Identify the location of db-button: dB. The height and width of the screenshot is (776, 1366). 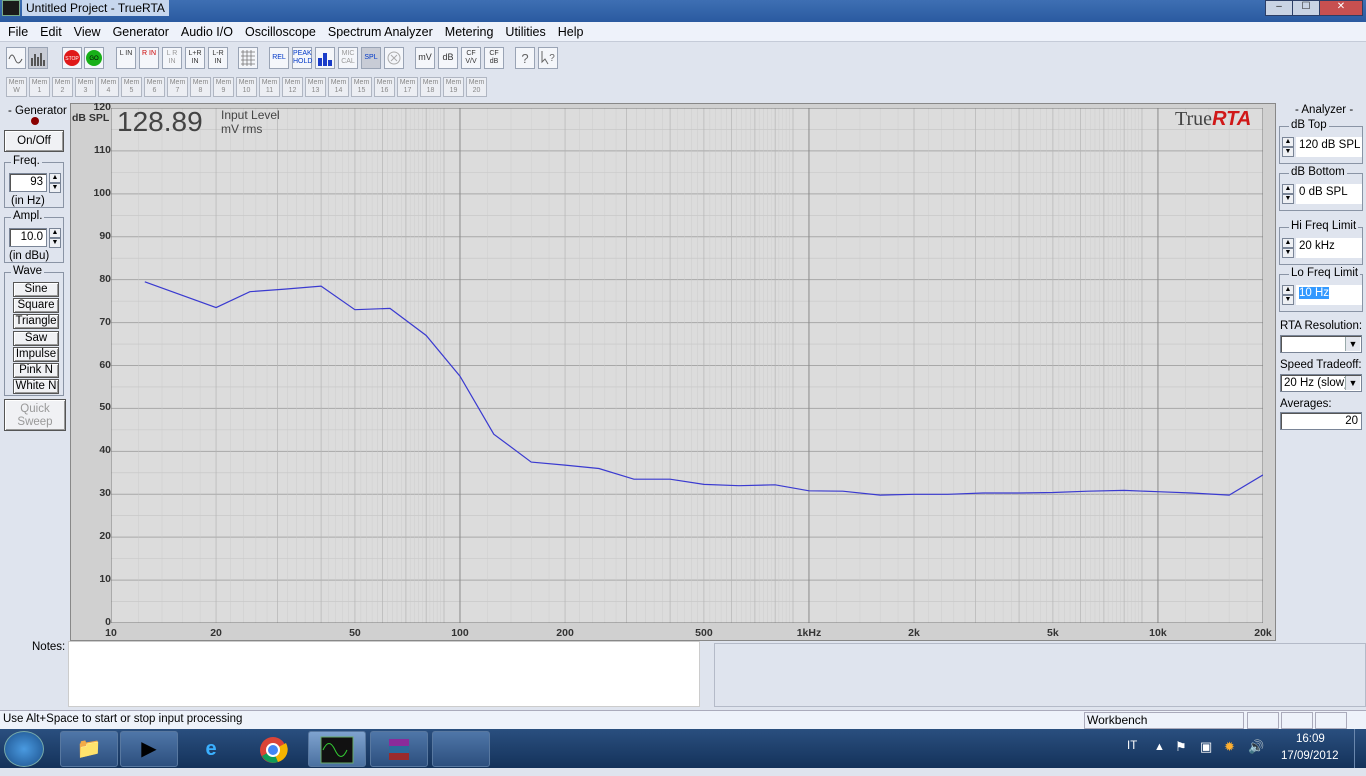
(448, 58).